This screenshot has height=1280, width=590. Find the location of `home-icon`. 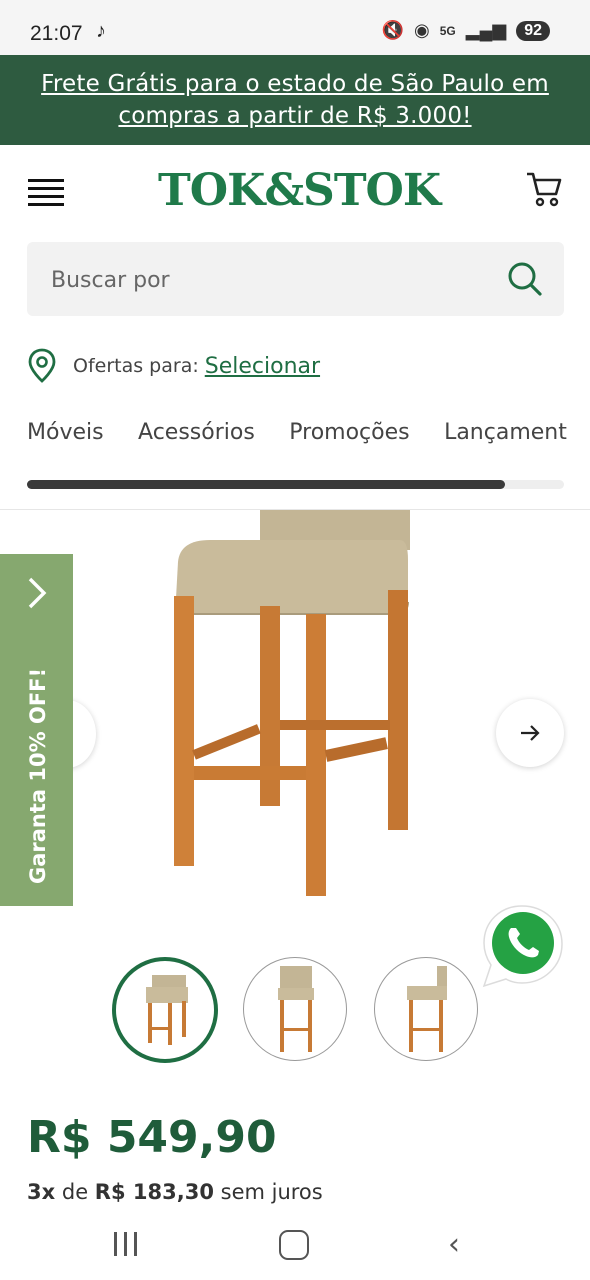

home-icon is located at coordinates (294, 1245).